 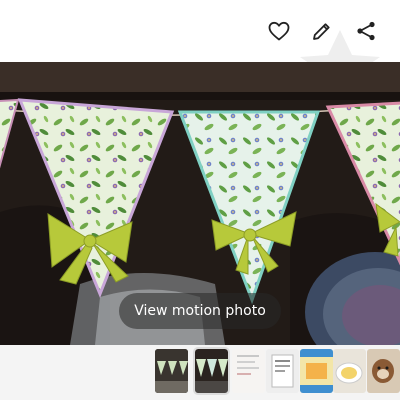 What do you see at coordinates (200, 311) in the screenshot?
I see `view-motion-photo-button: View motion photo` at bounding box center [200, 311].